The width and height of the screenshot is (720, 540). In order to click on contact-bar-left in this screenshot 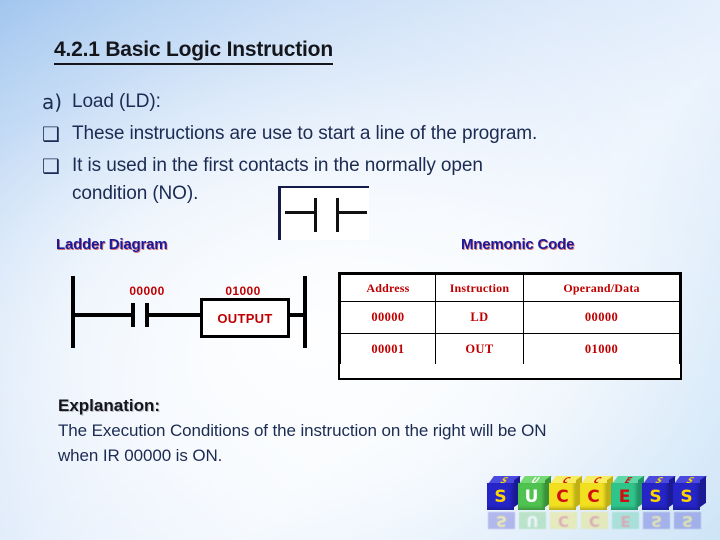, I will do `click(315, 215)`.